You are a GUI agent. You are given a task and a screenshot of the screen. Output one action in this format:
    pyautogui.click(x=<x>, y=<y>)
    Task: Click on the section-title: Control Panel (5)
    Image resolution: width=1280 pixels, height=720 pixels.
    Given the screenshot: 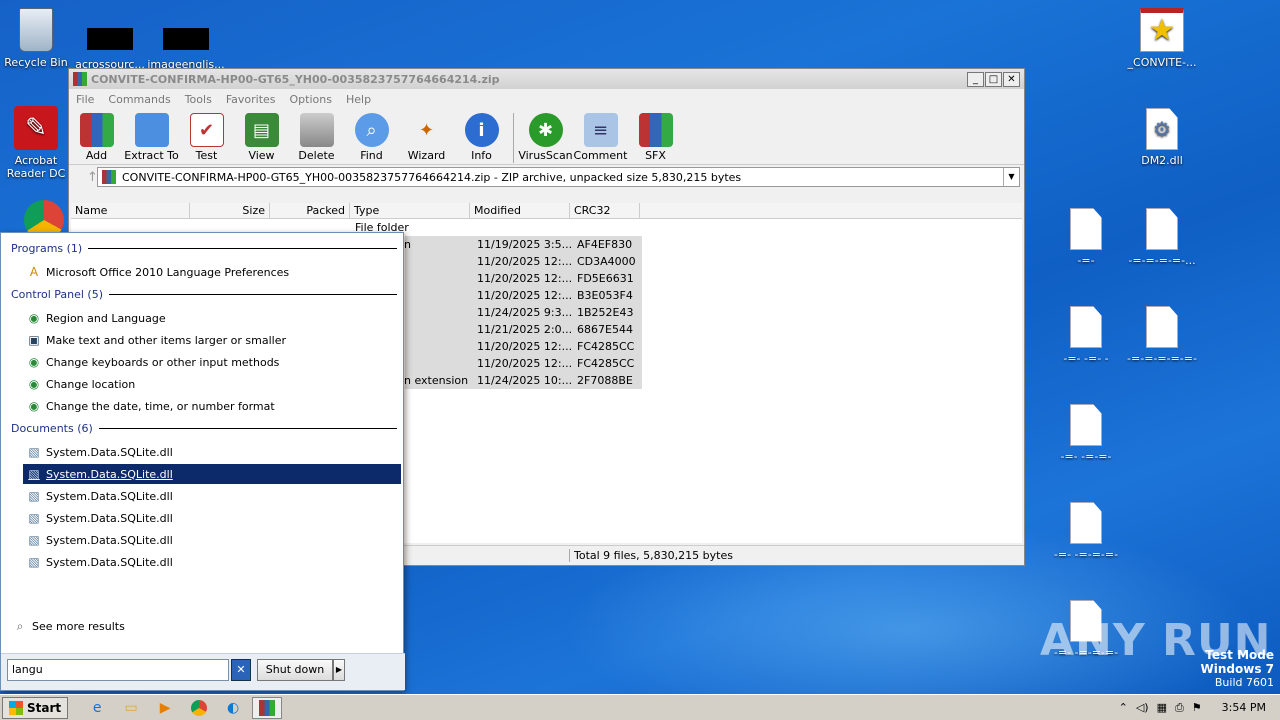 What is the action you would take?
    pyautogui.click(x=57, y=294)
    